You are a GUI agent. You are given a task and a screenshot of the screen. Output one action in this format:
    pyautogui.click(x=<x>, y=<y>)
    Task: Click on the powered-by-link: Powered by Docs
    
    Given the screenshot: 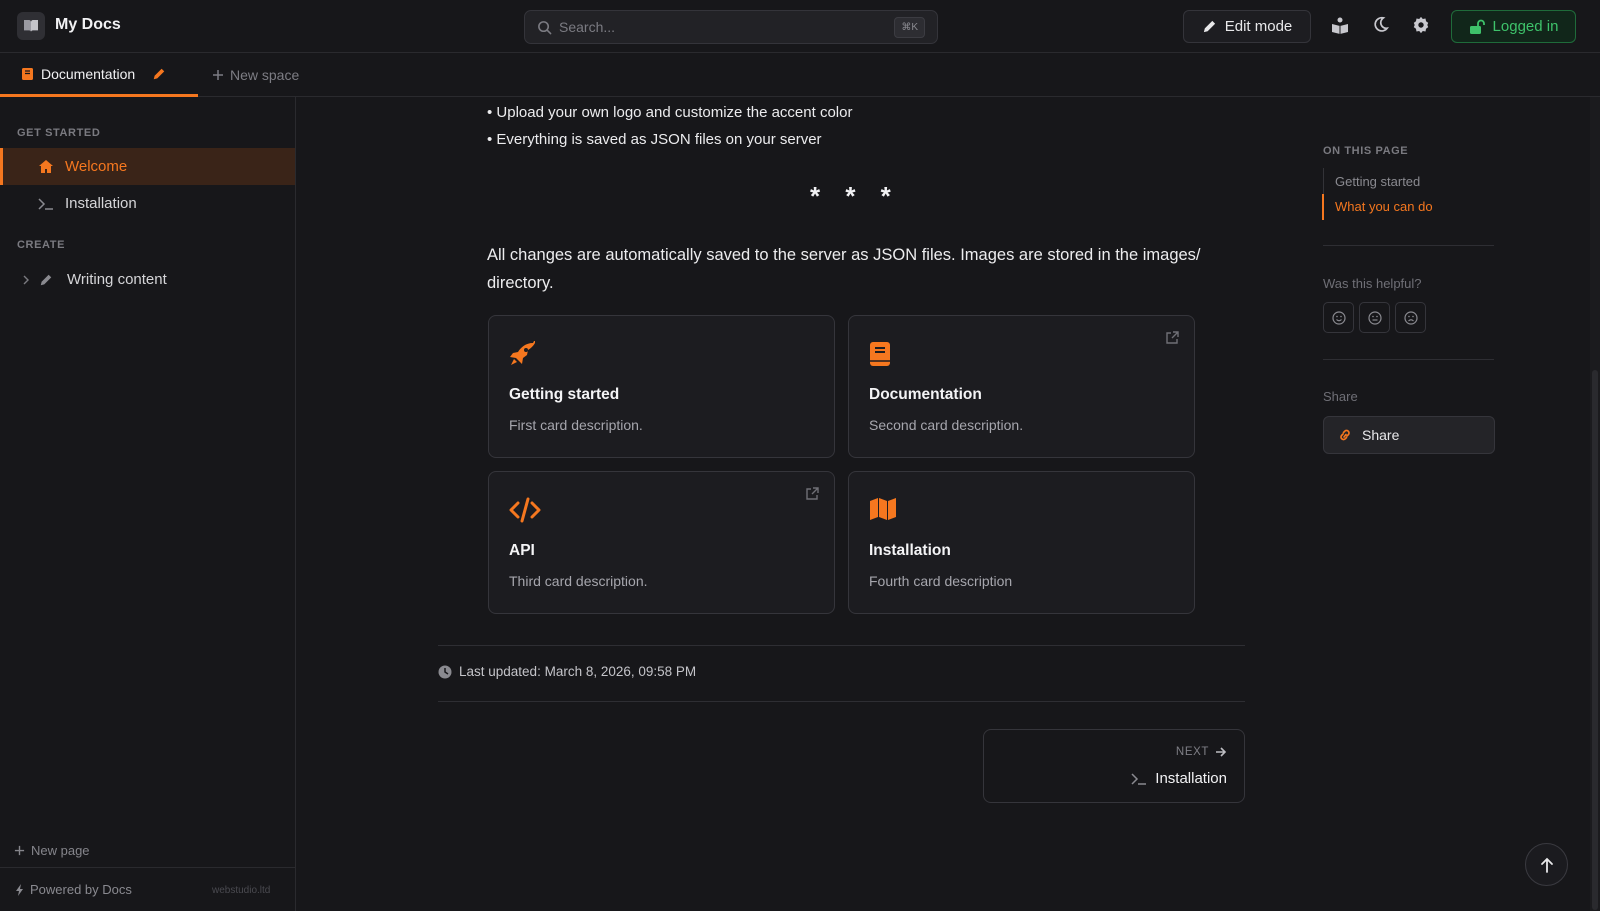 What is the action you would take?
    pyautogui.click(x=73, y=889)
    